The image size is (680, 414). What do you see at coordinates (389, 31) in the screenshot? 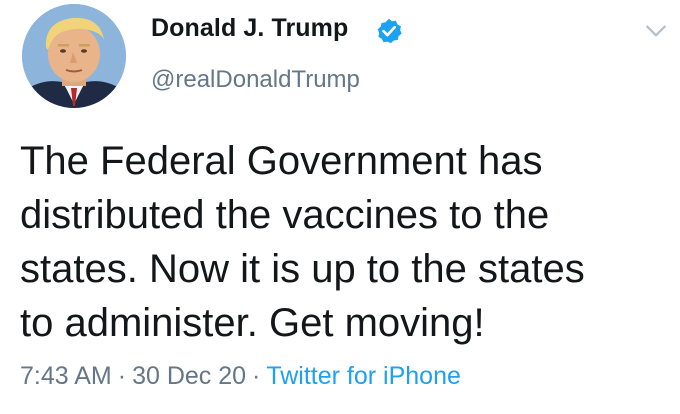
I see `verified-badge-icon` at bounding box center [389, 31].